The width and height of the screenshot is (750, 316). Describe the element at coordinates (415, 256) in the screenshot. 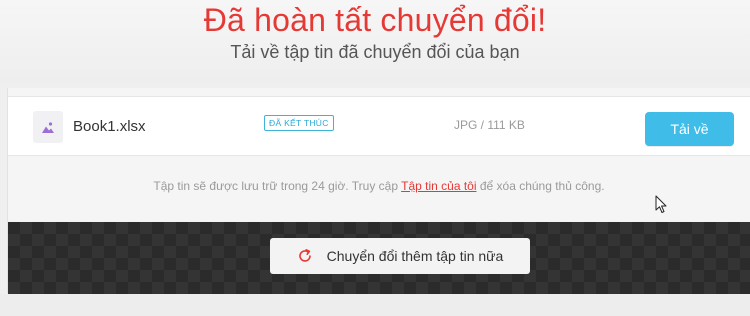

I see `convert-more-label: Chuyển đổi thêm tập tin nữa` at that location.